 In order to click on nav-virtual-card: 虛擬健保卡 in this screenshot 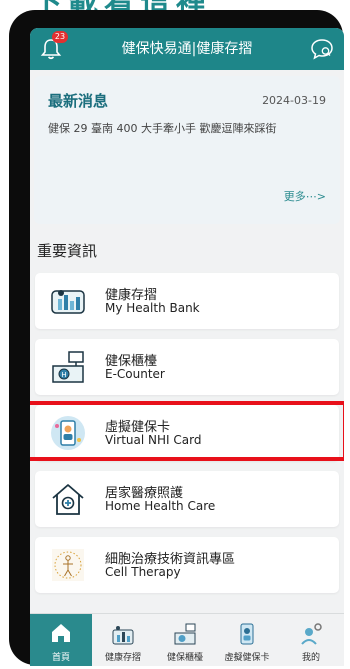, I will do `click(247, 640)`.